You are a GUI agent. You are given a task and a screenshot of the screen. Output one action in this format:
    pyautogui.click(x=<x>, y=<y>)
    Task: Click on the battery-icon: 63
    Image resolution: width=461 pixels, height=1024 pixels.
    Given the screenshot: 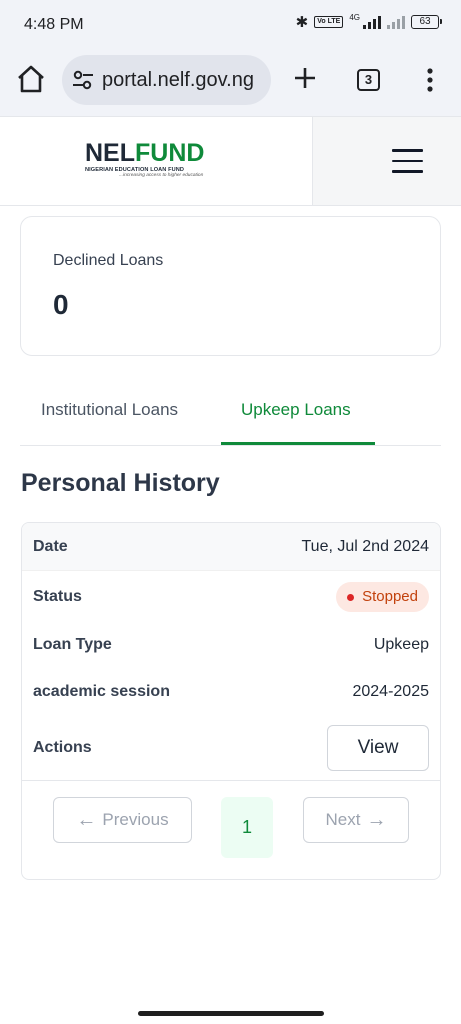 What is the action you would take?
    pyautogui.click(x=426, y=22)
    